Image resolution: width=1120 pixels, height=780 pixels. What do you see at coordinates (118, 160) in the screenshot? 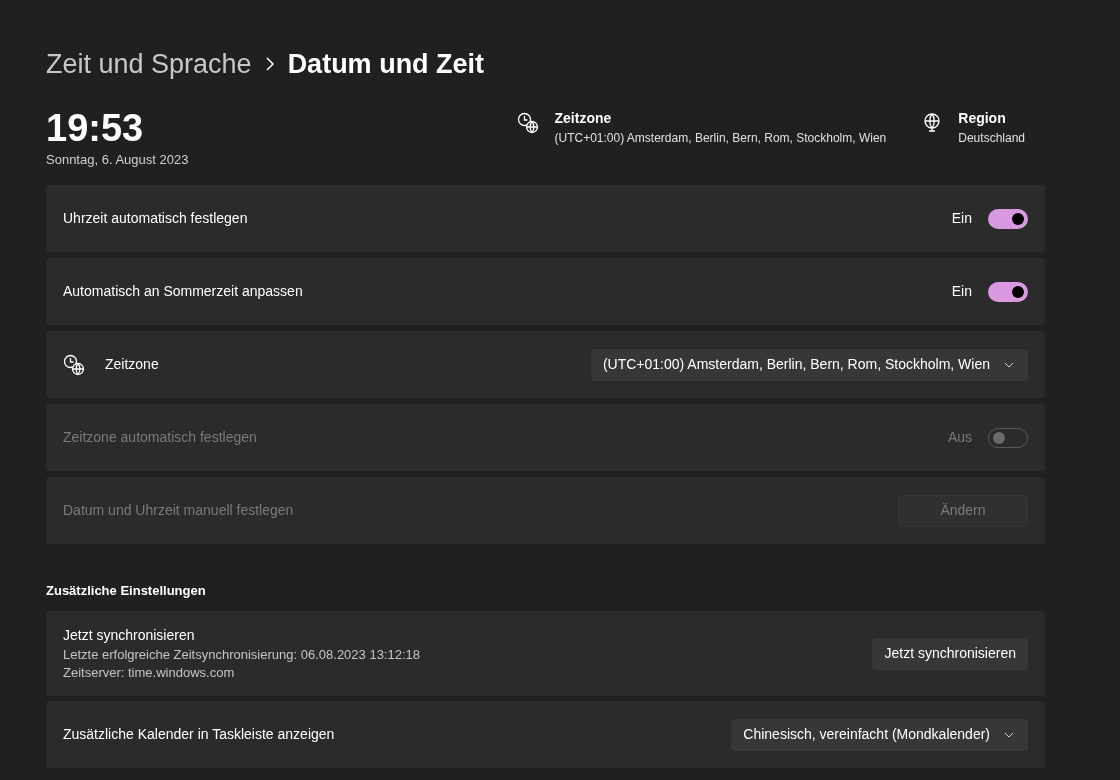
I see `current-date: Sonntag, 6. August 2023` at bounding box center [118, 160].